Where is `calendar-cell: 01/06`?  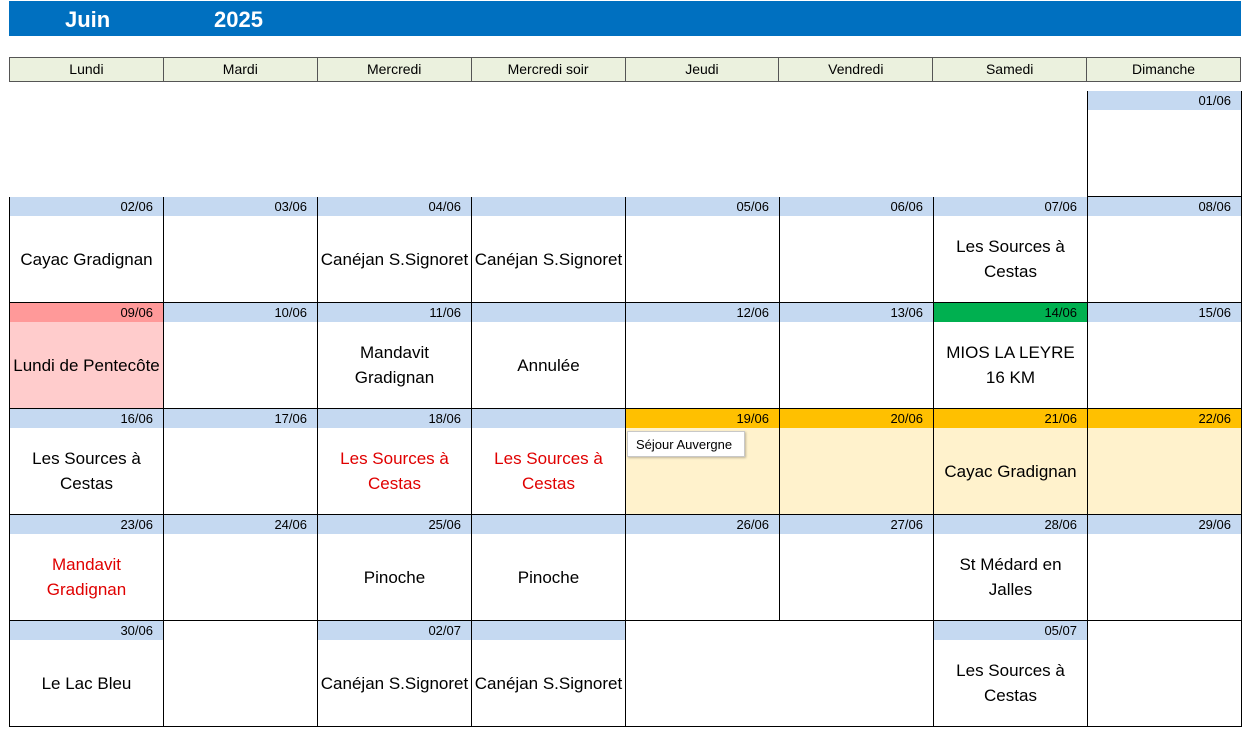 calendar-cell: 01/06 is located at coordinates (1164, 144).